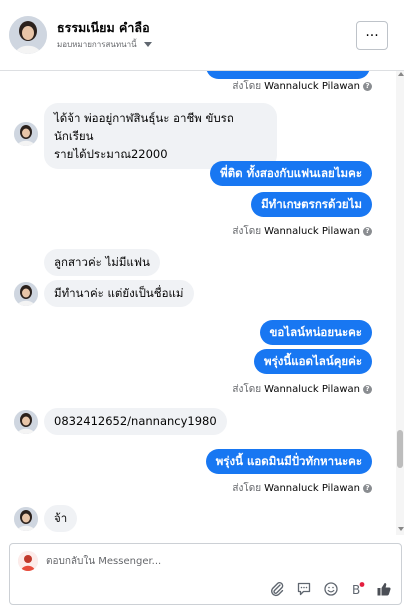  Describe the element at coordinates (315, 332) in the screenshot. I see `outgoing-message: ขอไลน์หน่อยนะคะ` at that location.